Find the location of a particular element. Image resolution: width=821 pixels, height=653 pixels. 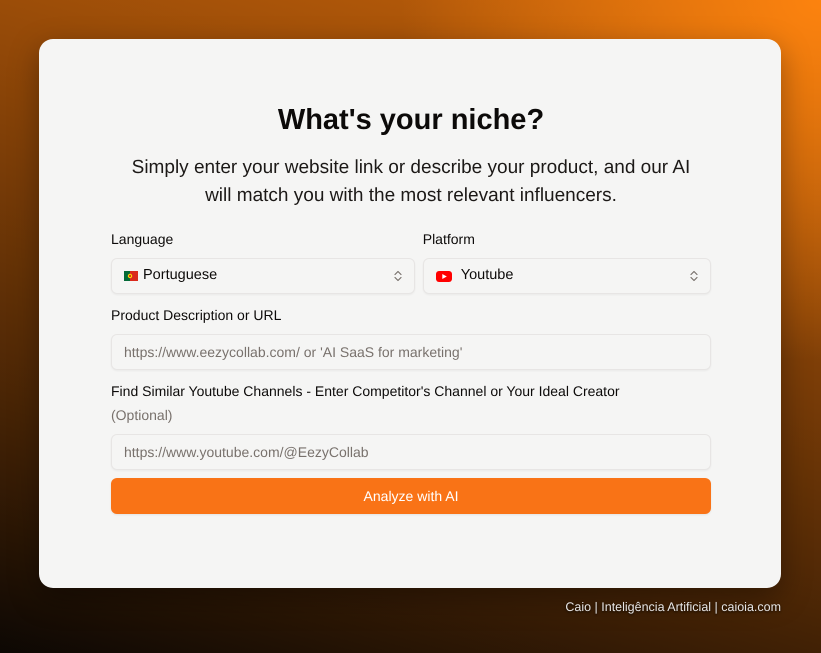

platform-label: Platform is located at coordinates (449, 239).